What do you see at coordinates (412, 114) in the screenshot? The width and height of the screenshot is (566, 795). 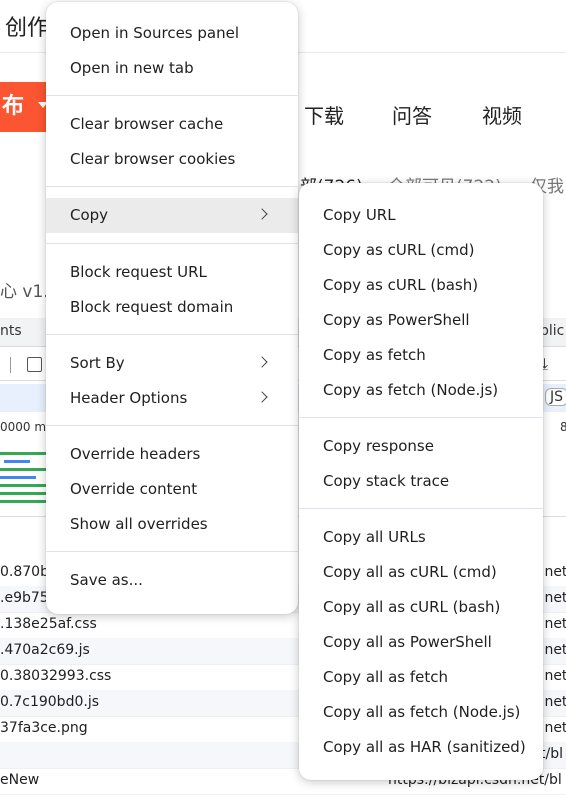 I see `nav-qa: 问答` at bounding box center [412, 114].